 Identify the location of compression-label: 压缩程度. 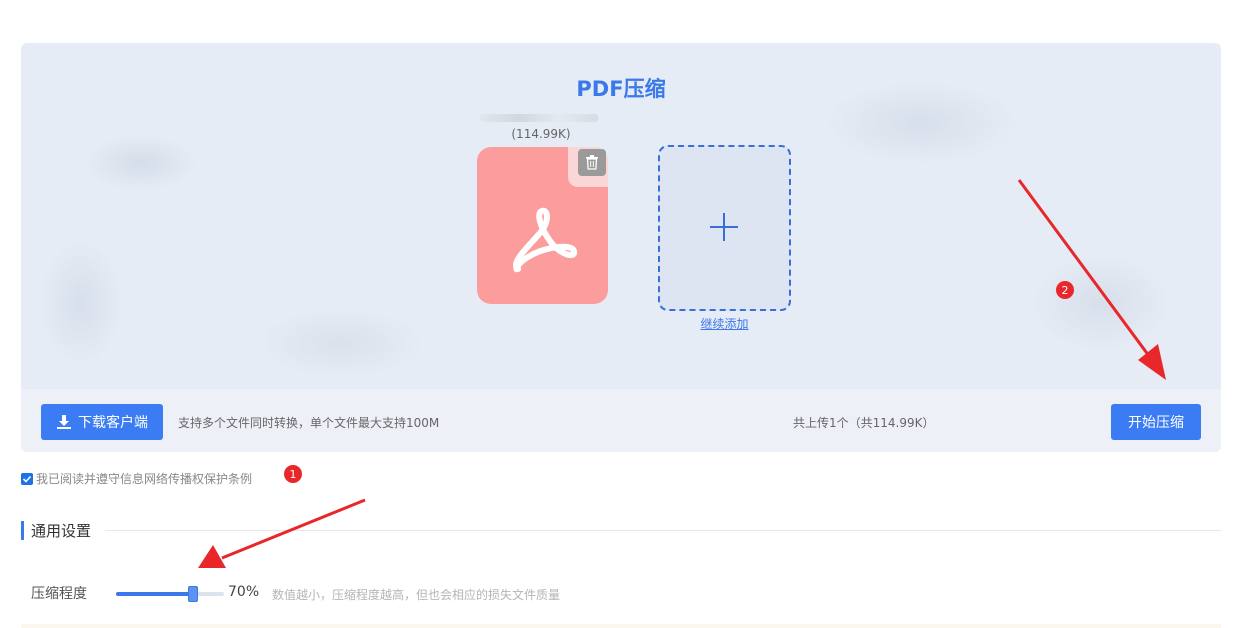
(59, 594).